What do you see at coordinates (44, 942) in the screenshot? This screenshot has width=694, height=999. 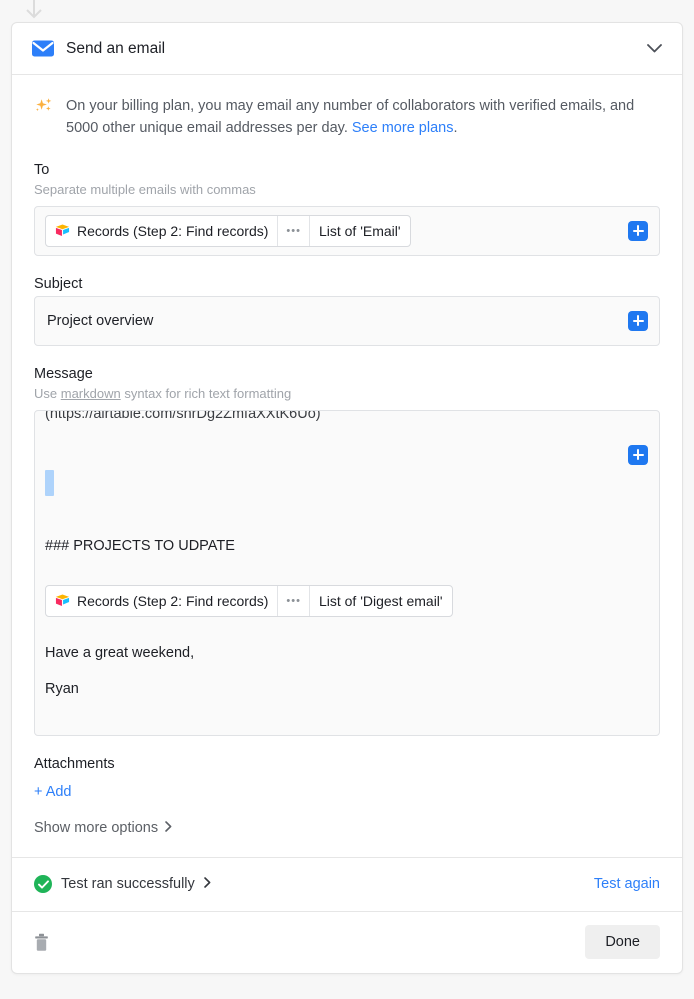 I see `trash-icon` at bounding box center [44, 942].